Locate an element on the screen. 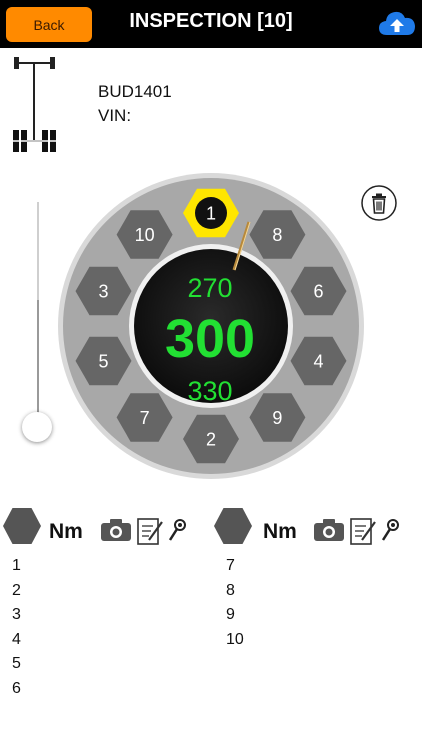  list-item: 1 is located at coordinates (16, 566).